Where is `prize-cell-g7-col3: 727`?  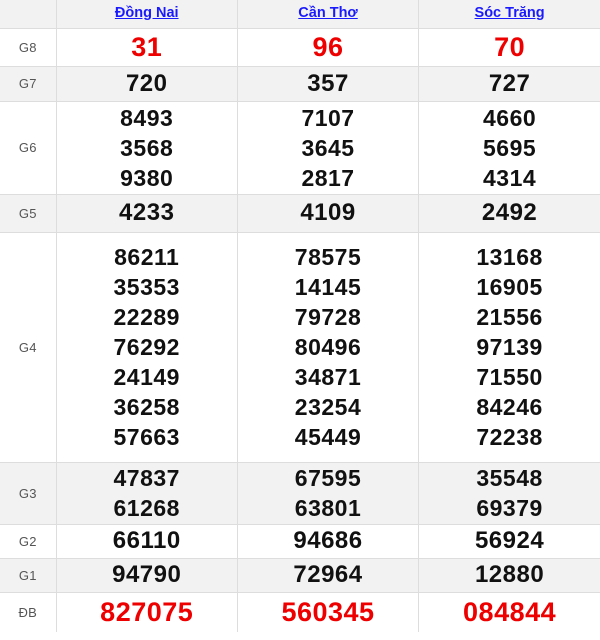 prize-cell-g7-col3: 727 is located at coordinates (509, 83).